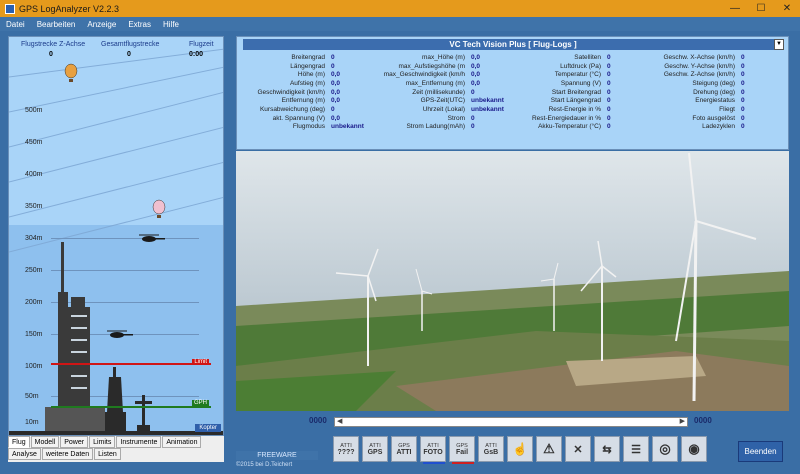  What do you see at coordinates (74, 442) in the screenshot?
I see `tab-power: Power` at bounding box center [74, 442].